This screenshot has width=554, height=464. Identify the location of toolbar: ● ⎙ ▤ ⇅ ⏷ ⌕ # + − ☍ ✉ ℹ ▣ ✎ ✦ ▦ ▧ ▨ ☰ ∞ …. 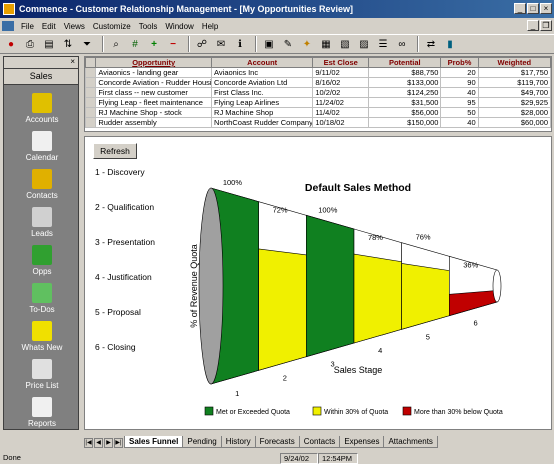
(277, 44).